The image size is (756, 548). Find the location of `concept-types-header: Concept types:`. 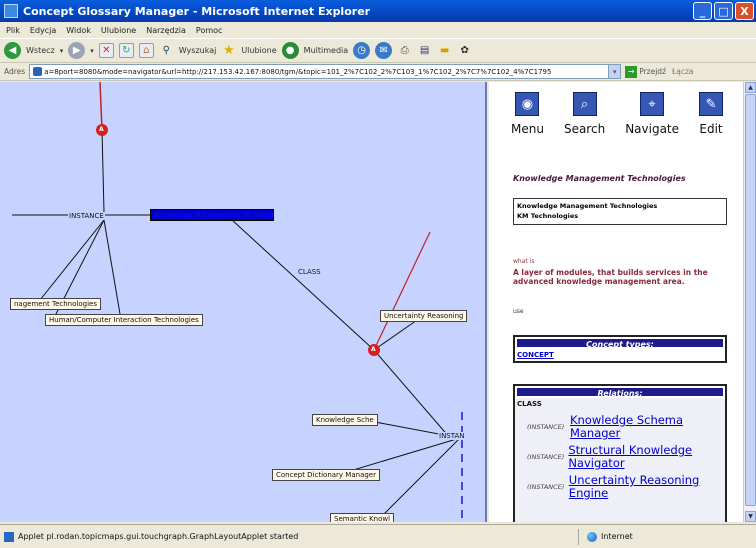

concept-types-header: Concept types: is located at coordinates (620, 343).